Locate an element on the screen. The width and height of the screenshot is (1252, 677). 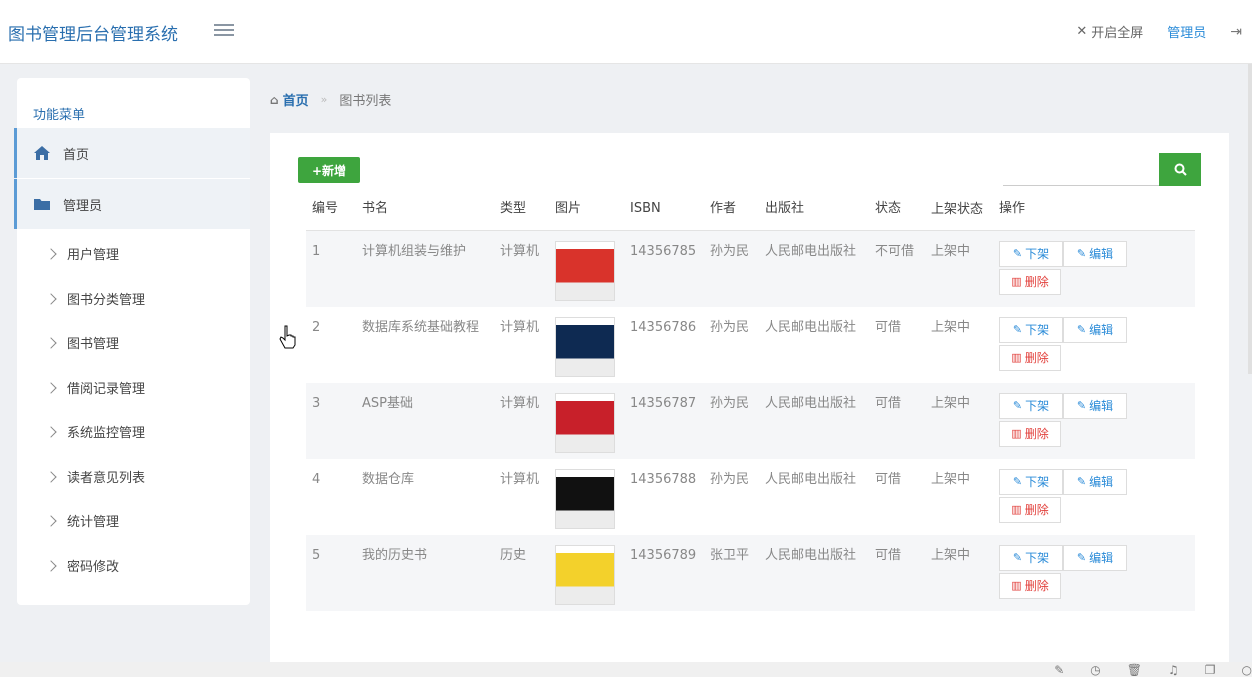
sidebar-item-label: 管理员 is located at coordinates (83, 206).